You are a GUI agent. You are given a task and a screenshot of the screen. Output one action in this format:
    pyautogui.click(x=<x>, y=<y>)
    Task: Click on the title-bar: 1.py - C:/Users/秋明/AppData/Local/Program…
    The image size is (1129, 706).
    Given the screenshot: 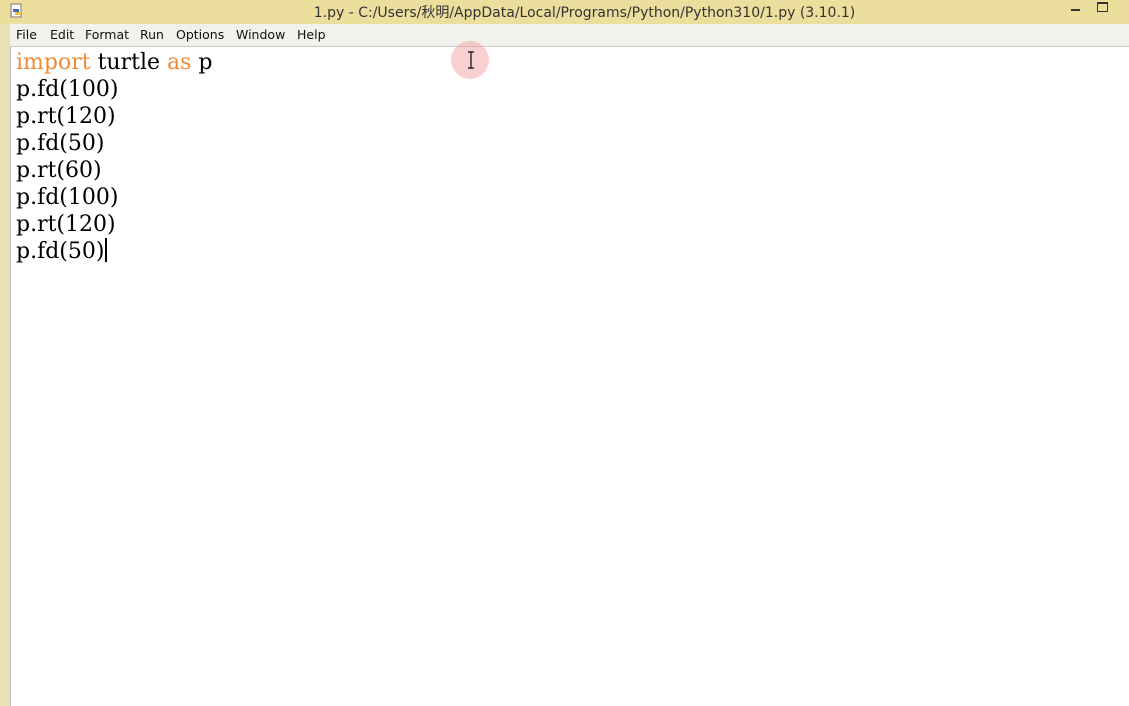 What is the action you would take?
    pyautogui.click(x=564, y=12)
    